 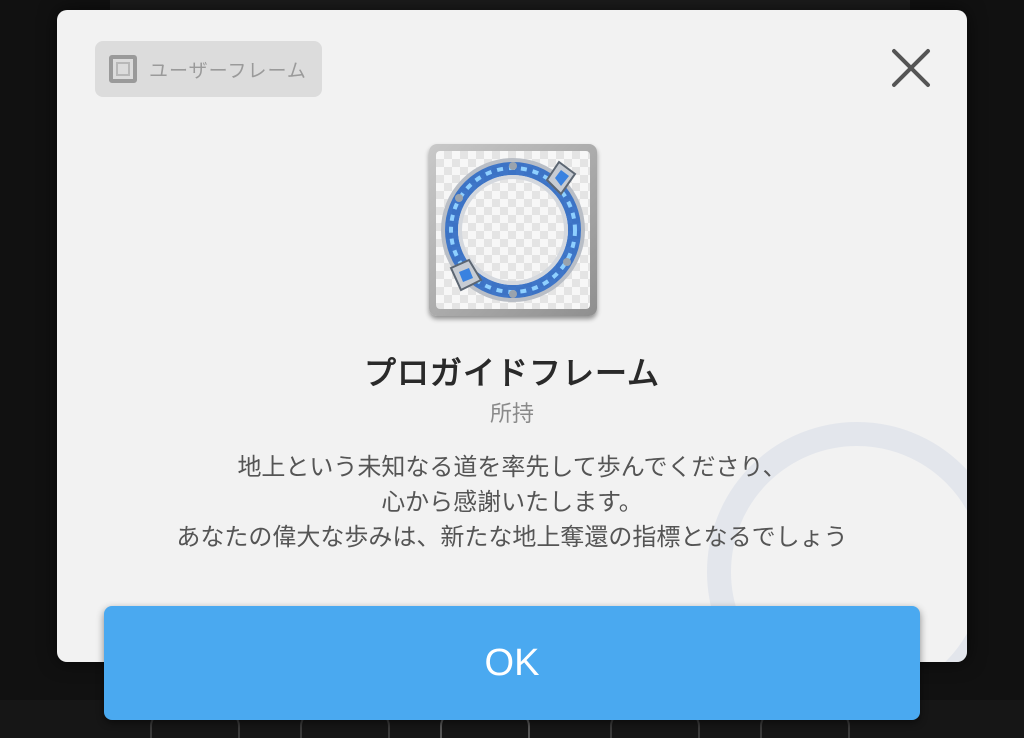 I want to click on ok-button-label: OK, so click(x=512, y=662).